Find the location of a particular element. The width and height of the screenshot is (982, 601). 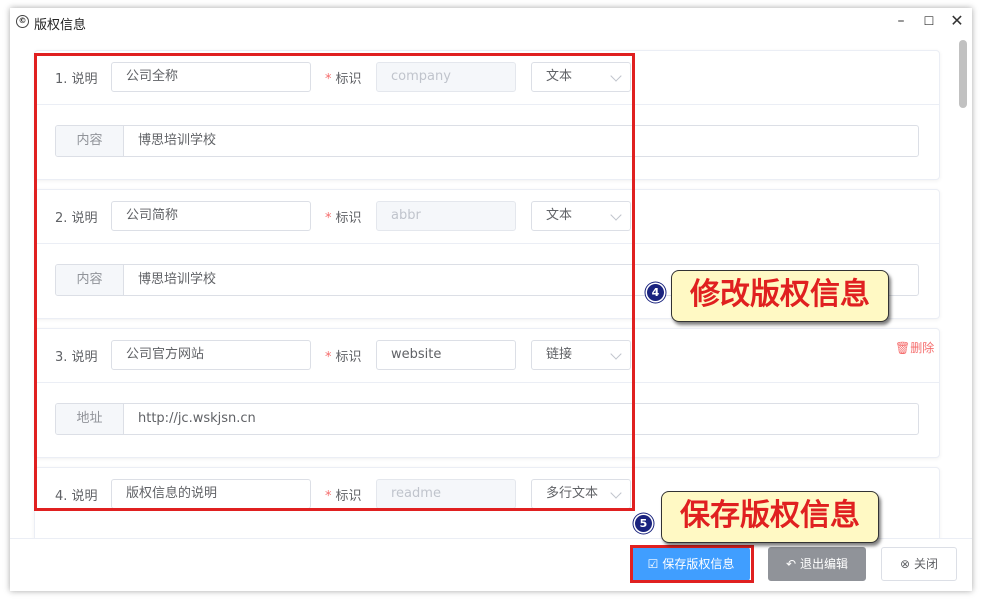

callout-modify: 修改版权信息 is located at coordinates (780, 296).